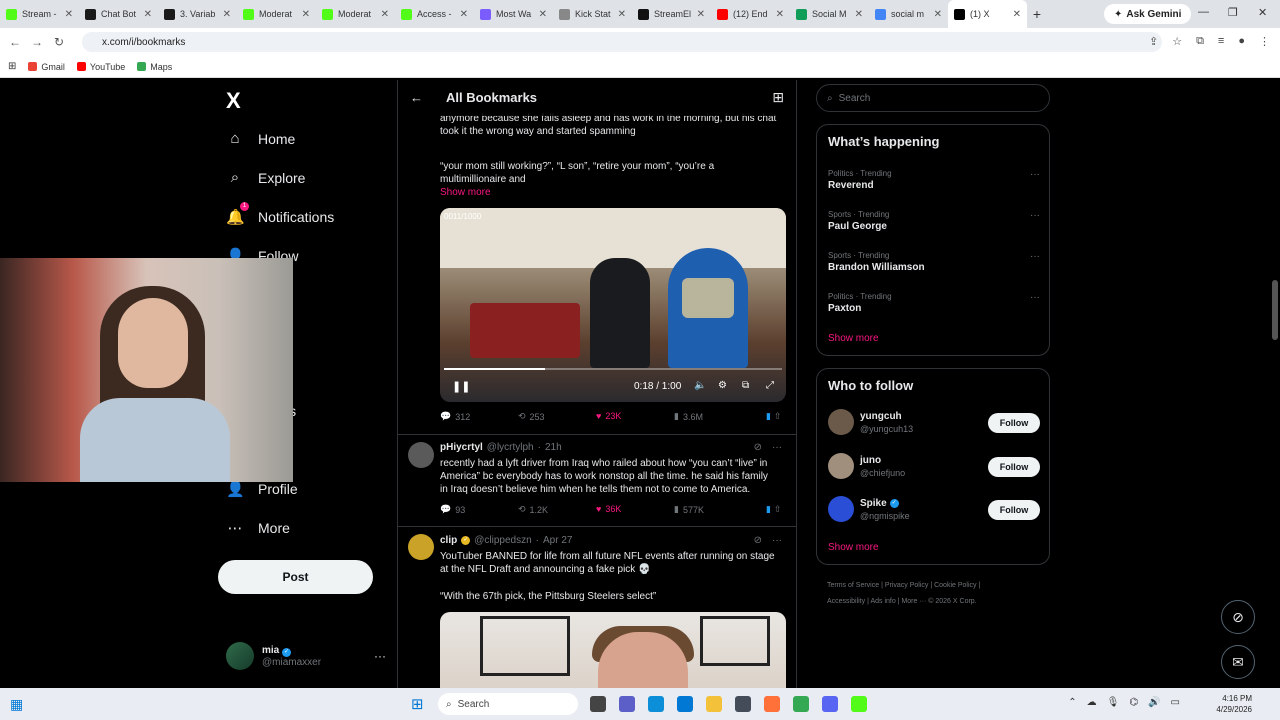 This screenshot has height=720, width=1280. What do you see at coordinates (258, 528) in the screenshot?
I see `nav-item-more: ⋯ More` at bounding box center [258, 528].